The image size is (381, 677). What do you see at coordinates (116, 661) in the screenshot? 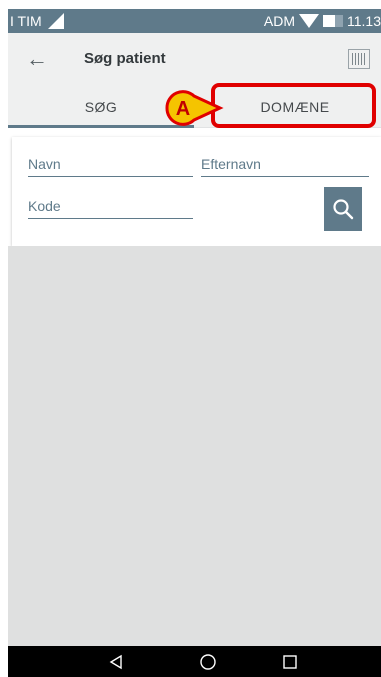
I see `back-triangle-icon` at bounding box center [116, 661].